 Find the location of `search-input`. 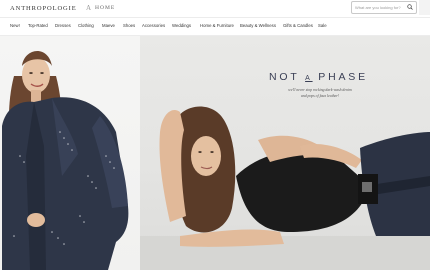

search-input is located at coordinates (380, 7).